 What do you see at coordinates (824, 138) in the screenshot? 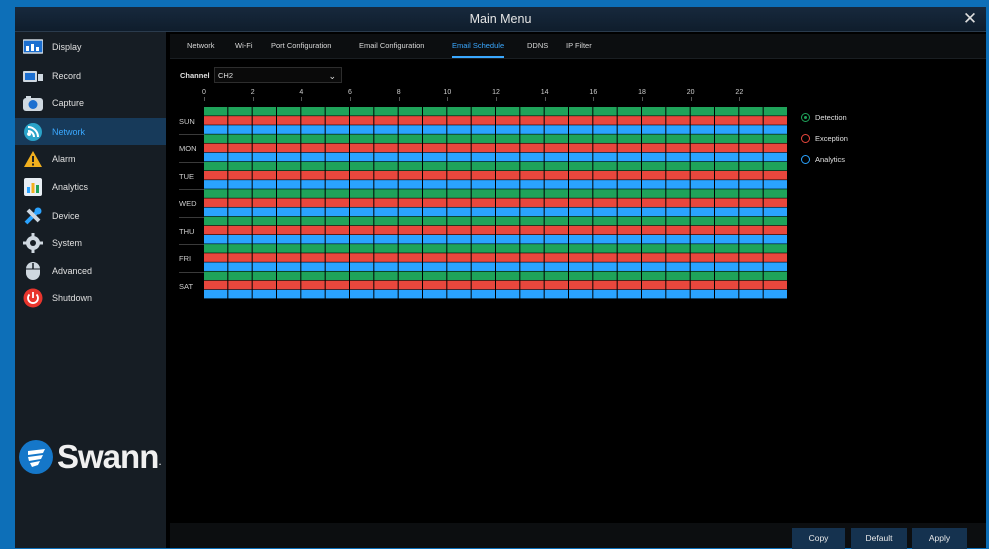
I see `legend-exception: Exception` at bounding box center [824, 138].